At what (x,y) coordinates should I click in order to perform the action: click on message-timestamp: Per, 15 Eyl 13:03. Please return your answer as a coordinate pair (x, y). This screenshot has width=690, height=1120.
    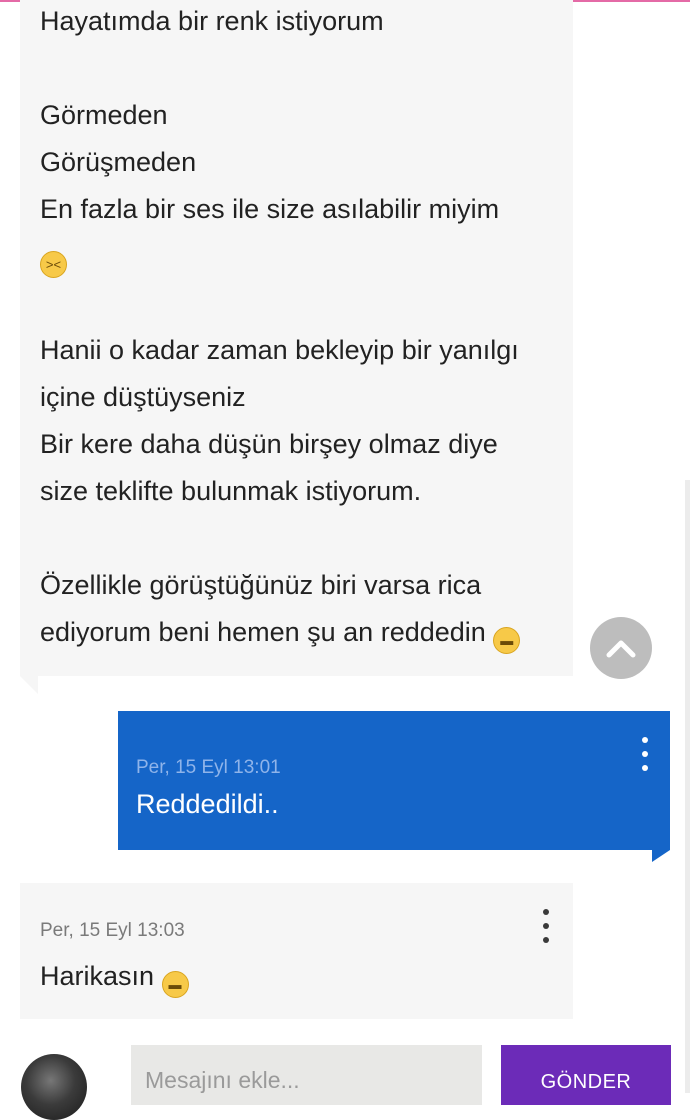
    Looking at the image, I should click on (112, 930).